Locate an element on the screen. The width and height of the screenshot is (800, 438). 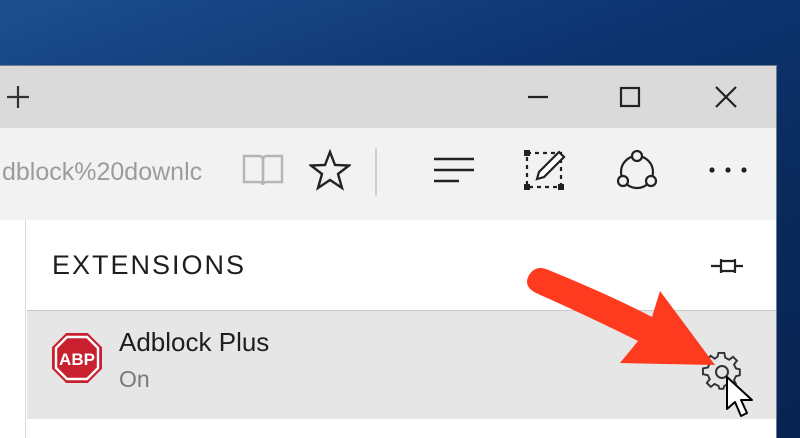
share-icon is located at coordinates (637, 169).